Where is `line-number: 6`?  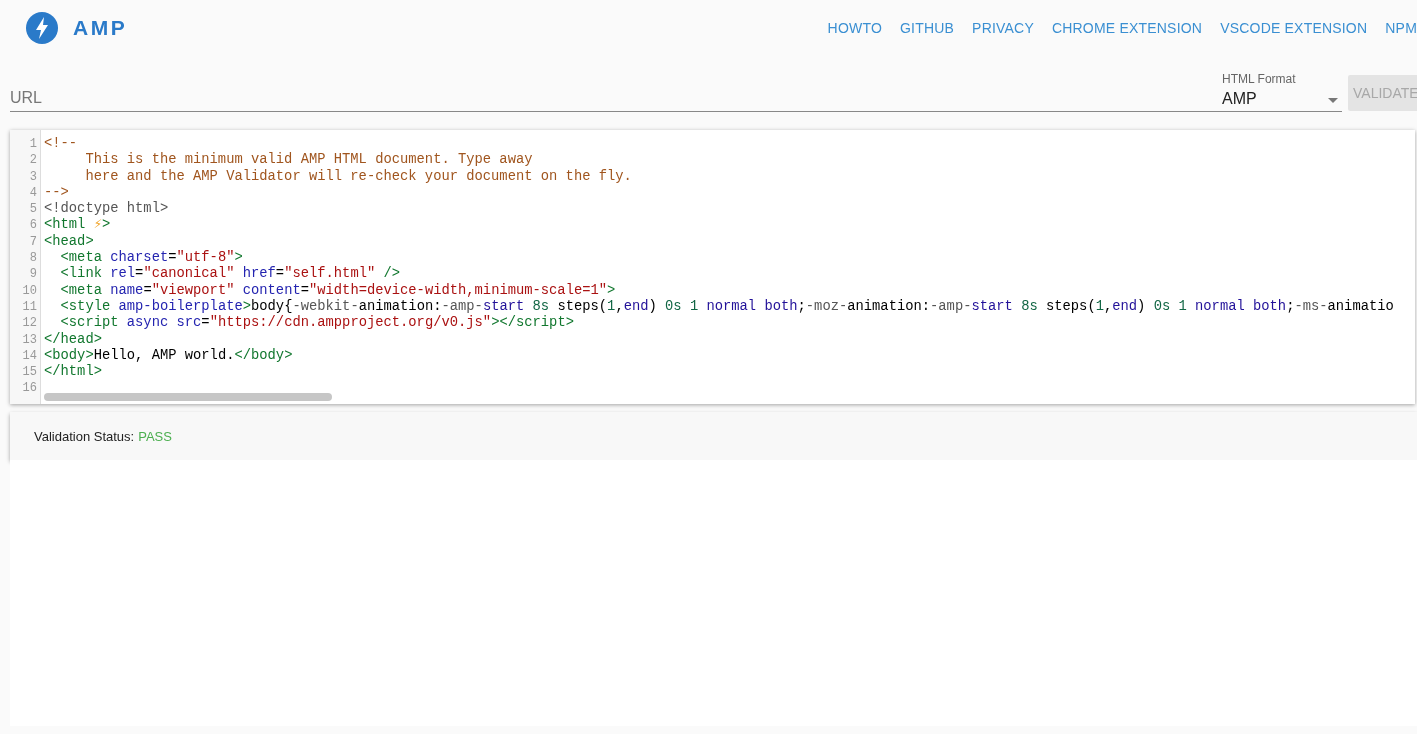 line-number: 6 is located at coordinates (33, 225).